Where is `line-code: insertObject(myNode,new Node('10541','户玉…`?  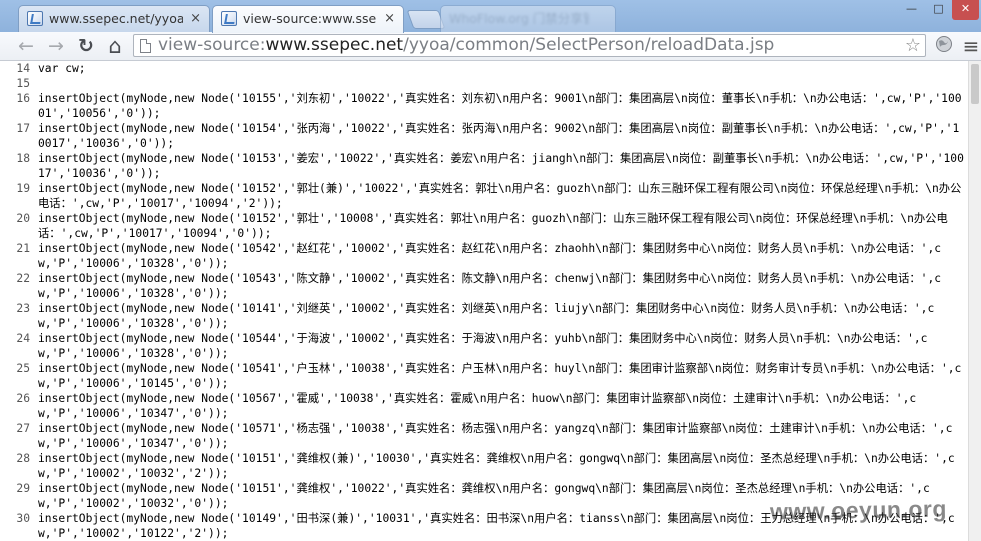 line-code: insertObject(myNode,new Node('10541','户玉… is located at coordinates (500, 376).